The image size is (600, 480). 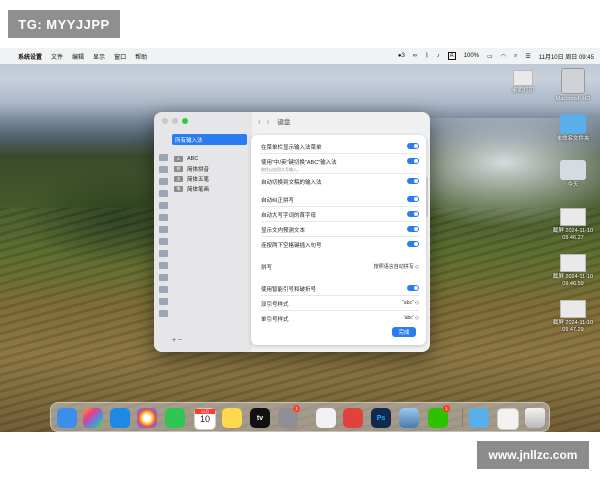 What do you see at coordinates (340, 147) in the screenshot?
I see `setting-show-input-menu: 在菜单栏显示输入法菜单` at bounding box center [340, 147].